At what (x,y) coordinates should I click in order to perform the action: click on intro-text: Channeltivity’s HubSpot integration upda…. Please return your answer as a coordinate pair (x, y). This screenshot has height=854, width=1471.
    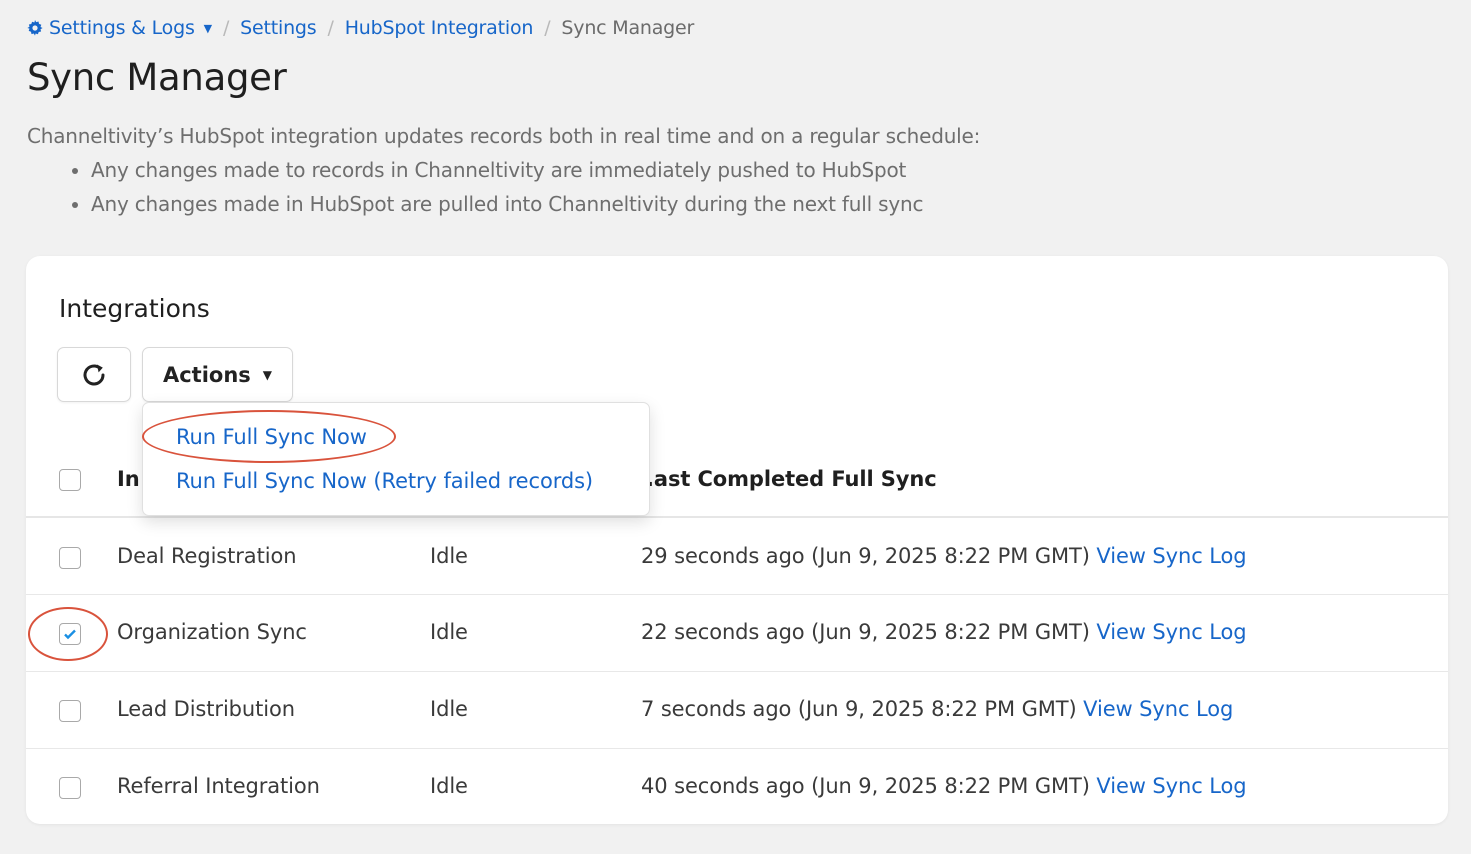
    Looking at the image, I should click on (503, 170).